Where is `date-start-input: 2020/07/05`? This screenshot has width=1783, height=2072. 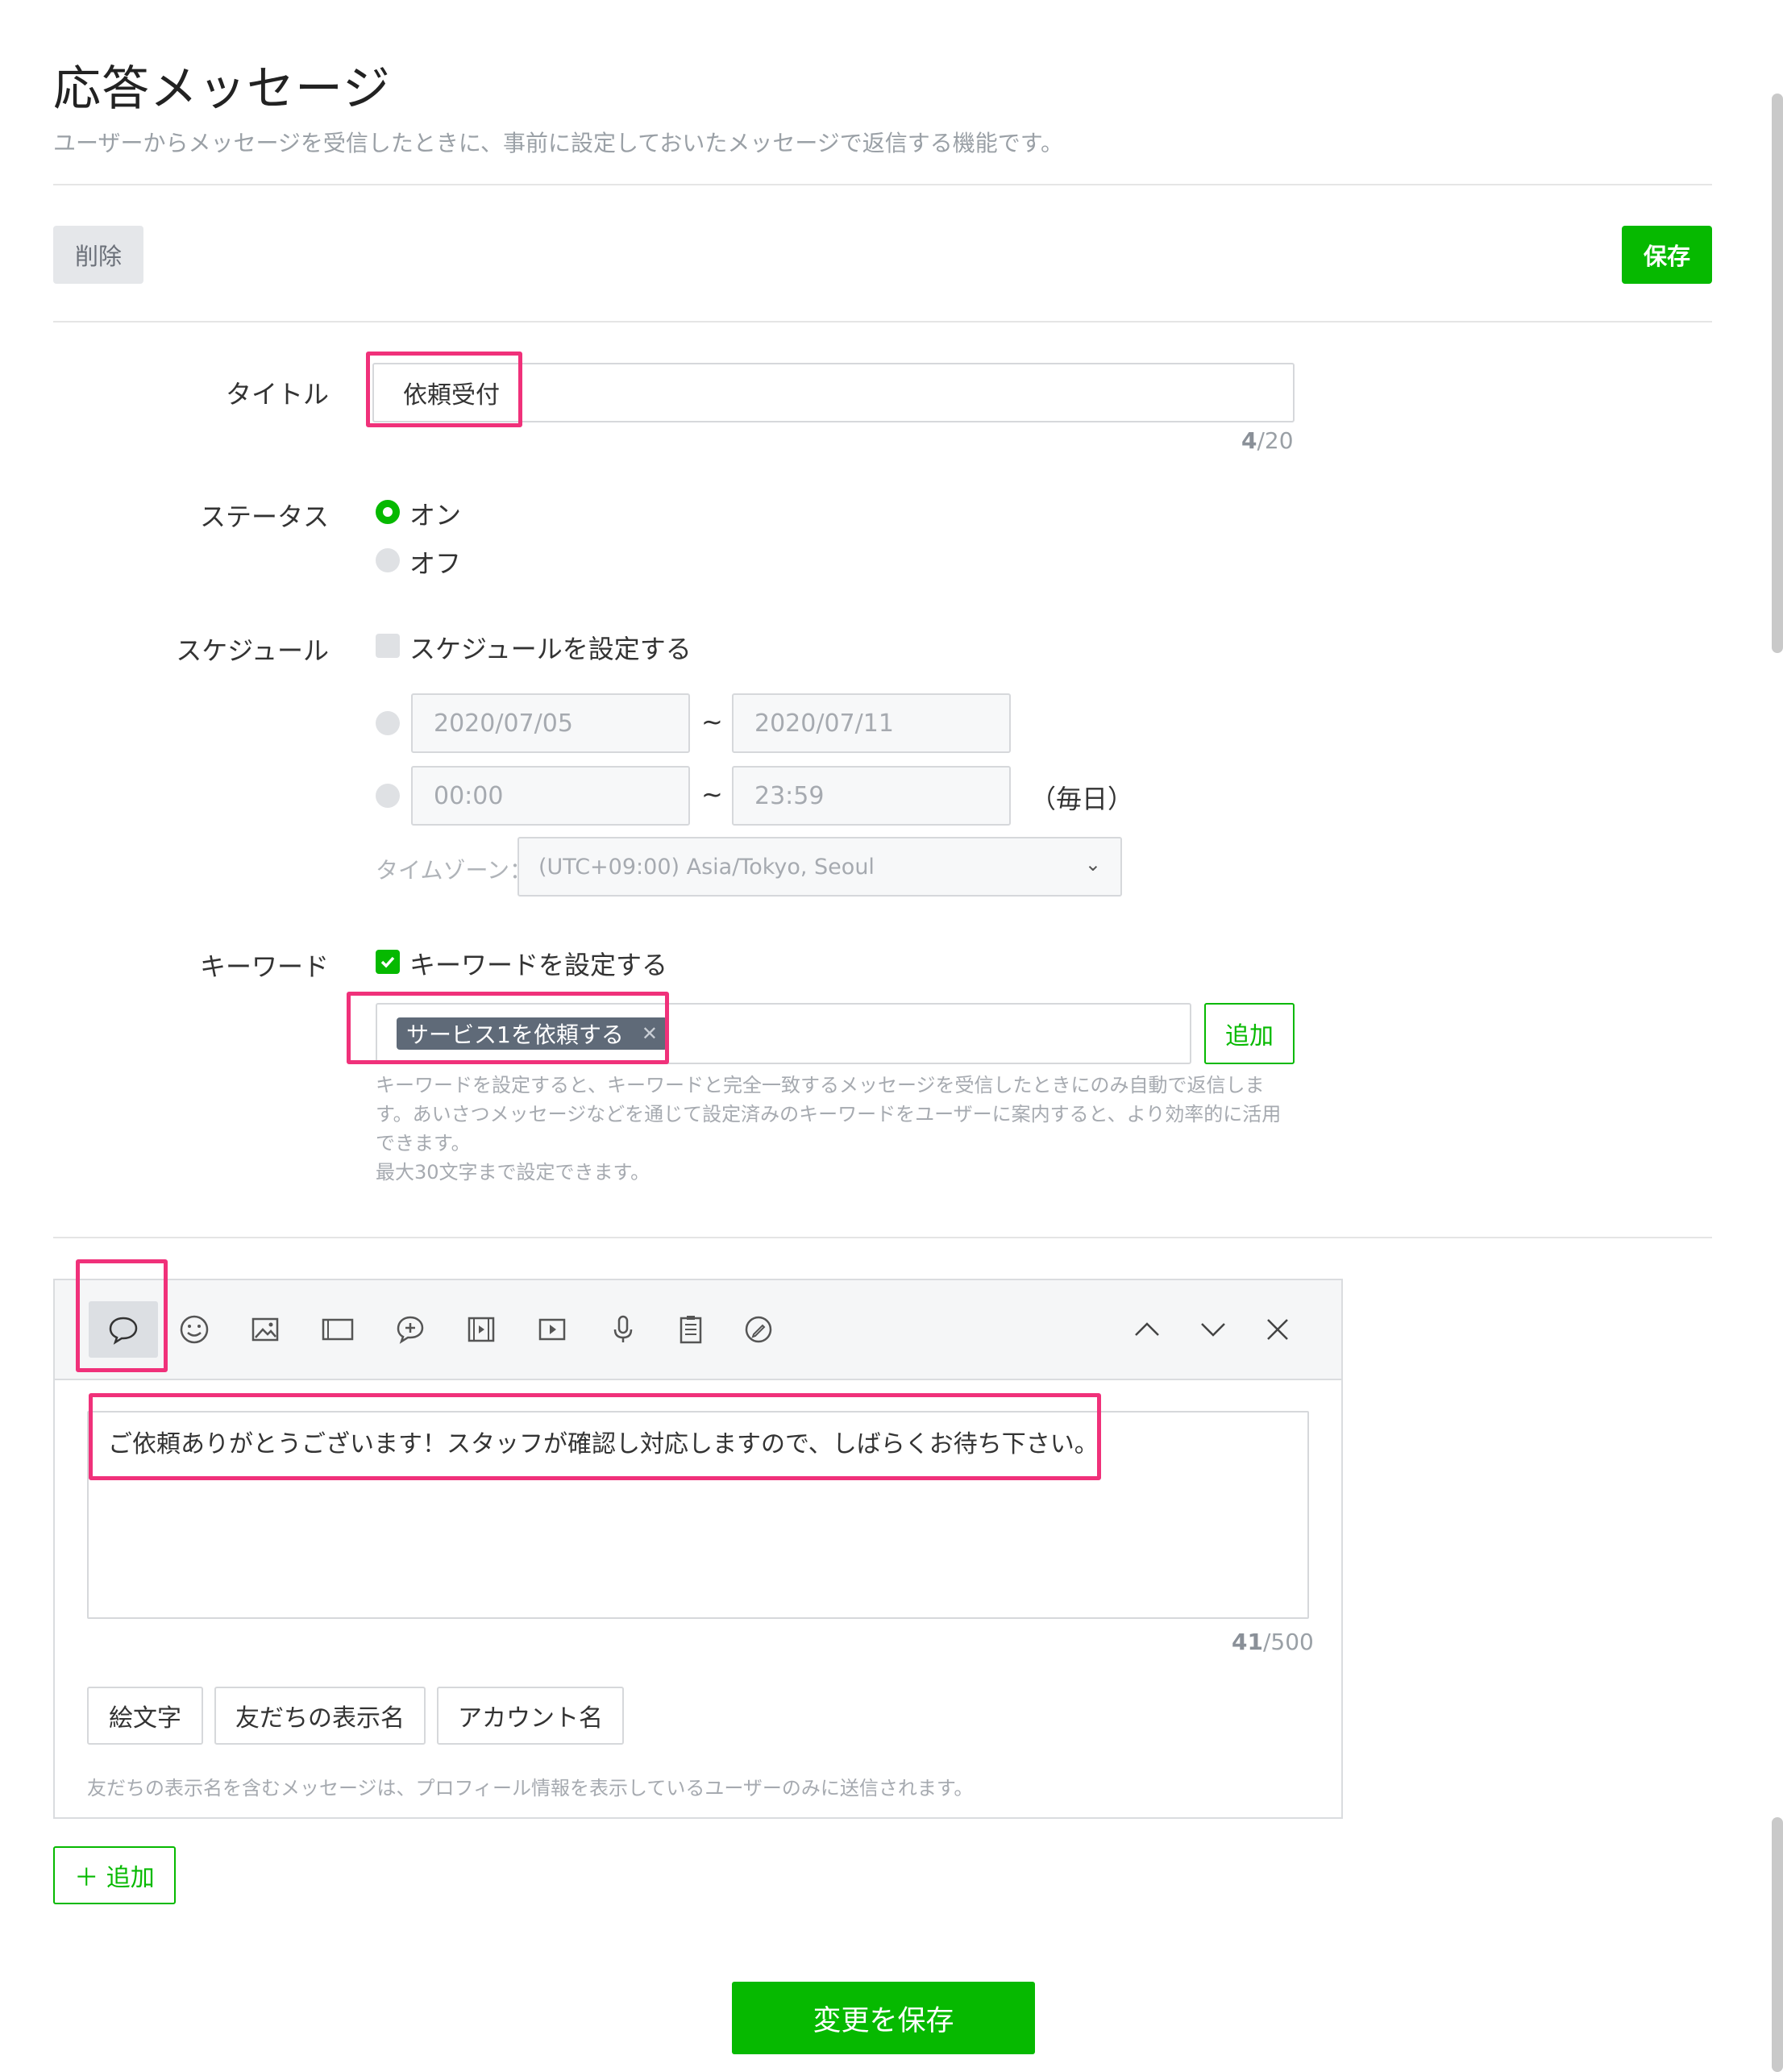 date-start-input: 2020/07/05 is located at coordinates (550, 723).